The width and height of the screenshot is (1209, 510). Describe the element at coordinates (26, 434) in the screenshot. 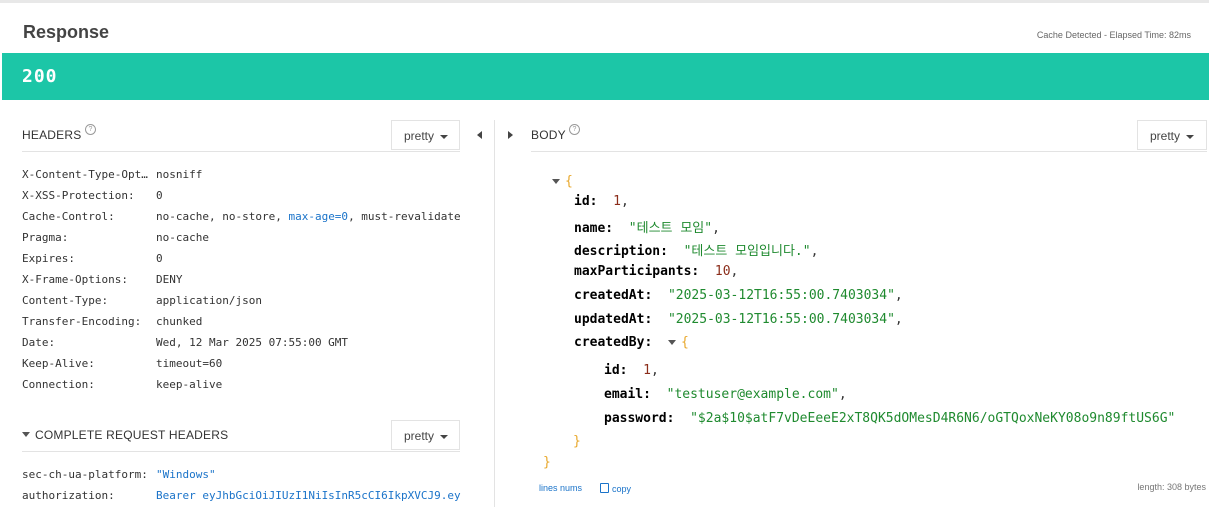

I see `chevron-down-icon` at that location.